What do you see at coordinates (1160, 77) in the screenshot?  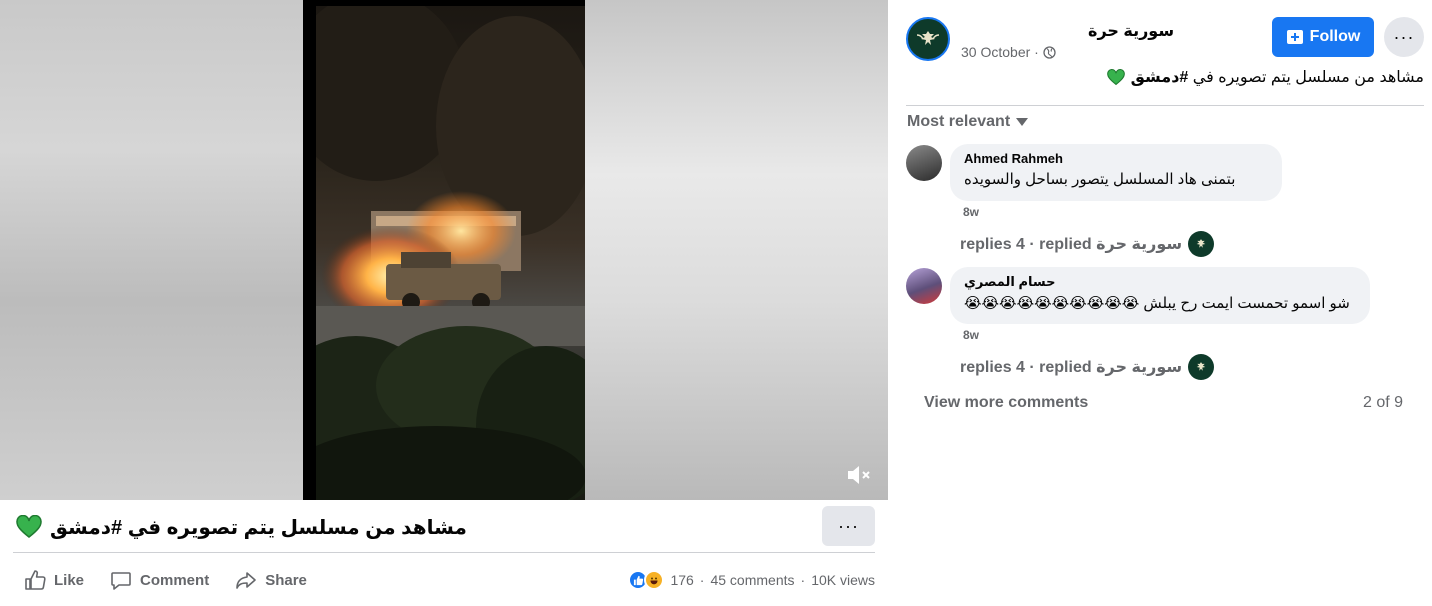 I see `hashtag-link: #دمشق` at bounding box center [1160, 77].